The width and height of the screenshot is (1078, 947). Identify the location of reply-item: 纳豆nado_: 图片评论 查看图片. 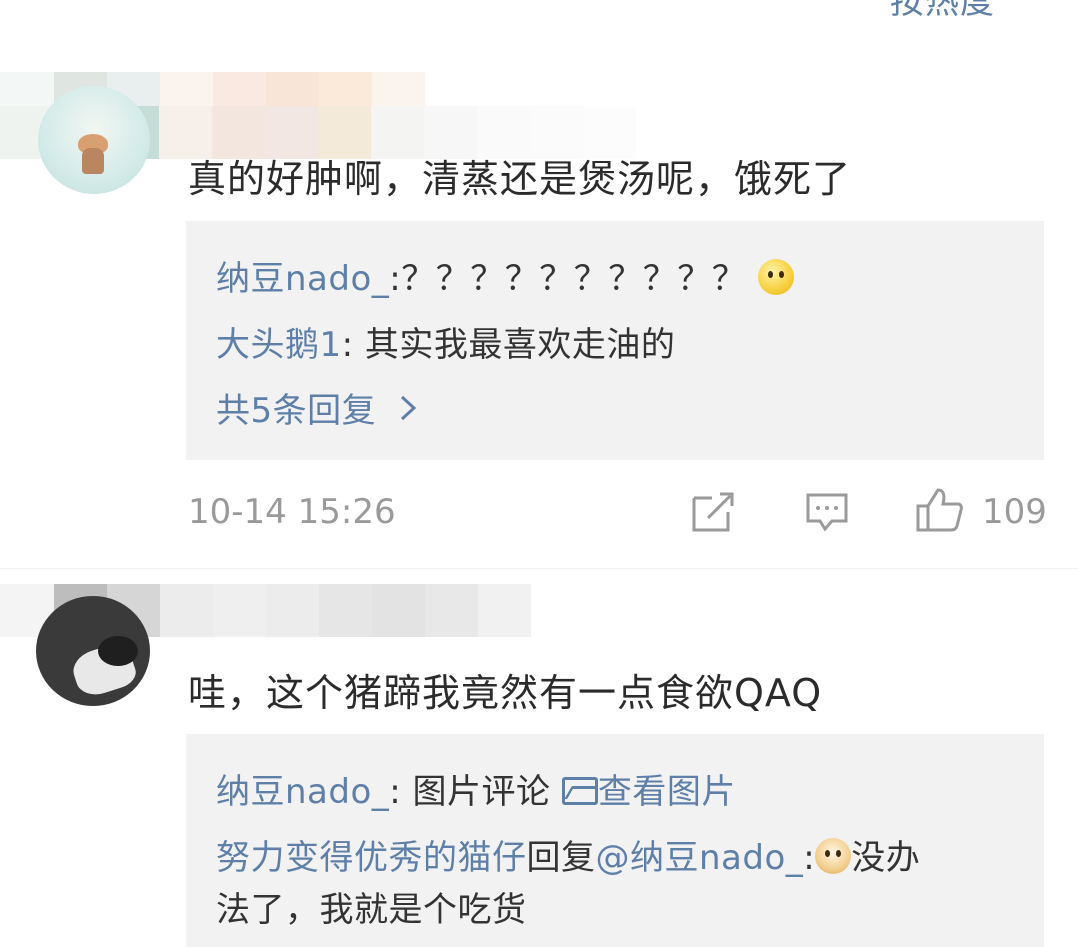
(476, 788).